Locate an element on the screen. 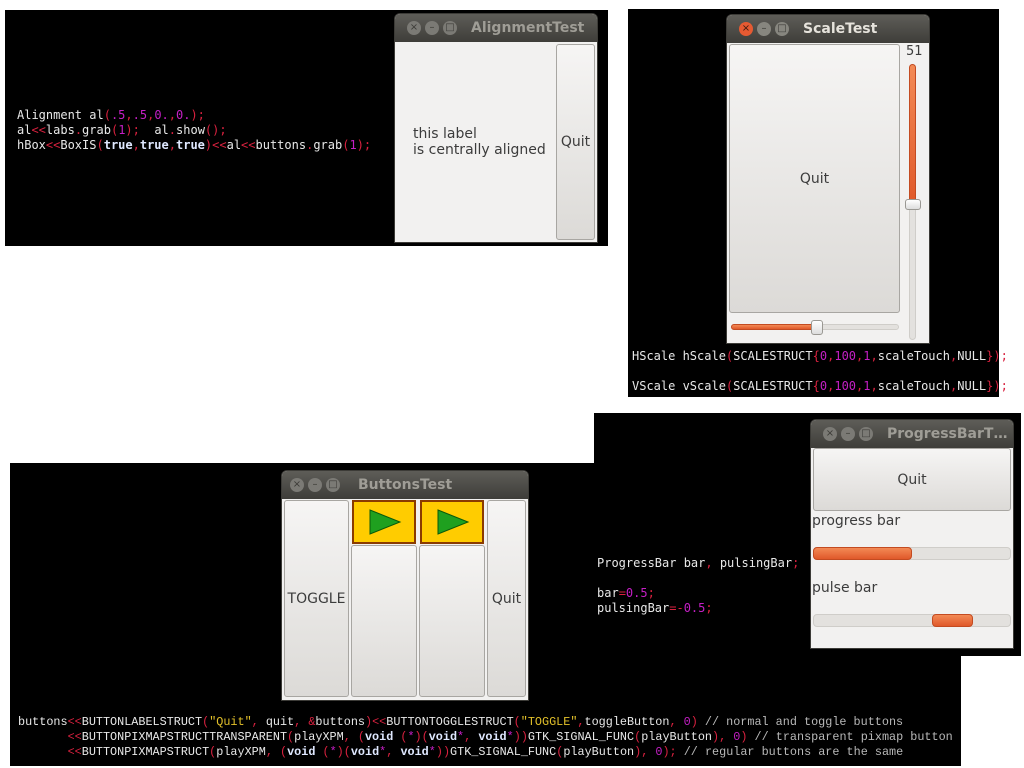  toggle-button: TOGGLE is located at coordinates (316, 598).